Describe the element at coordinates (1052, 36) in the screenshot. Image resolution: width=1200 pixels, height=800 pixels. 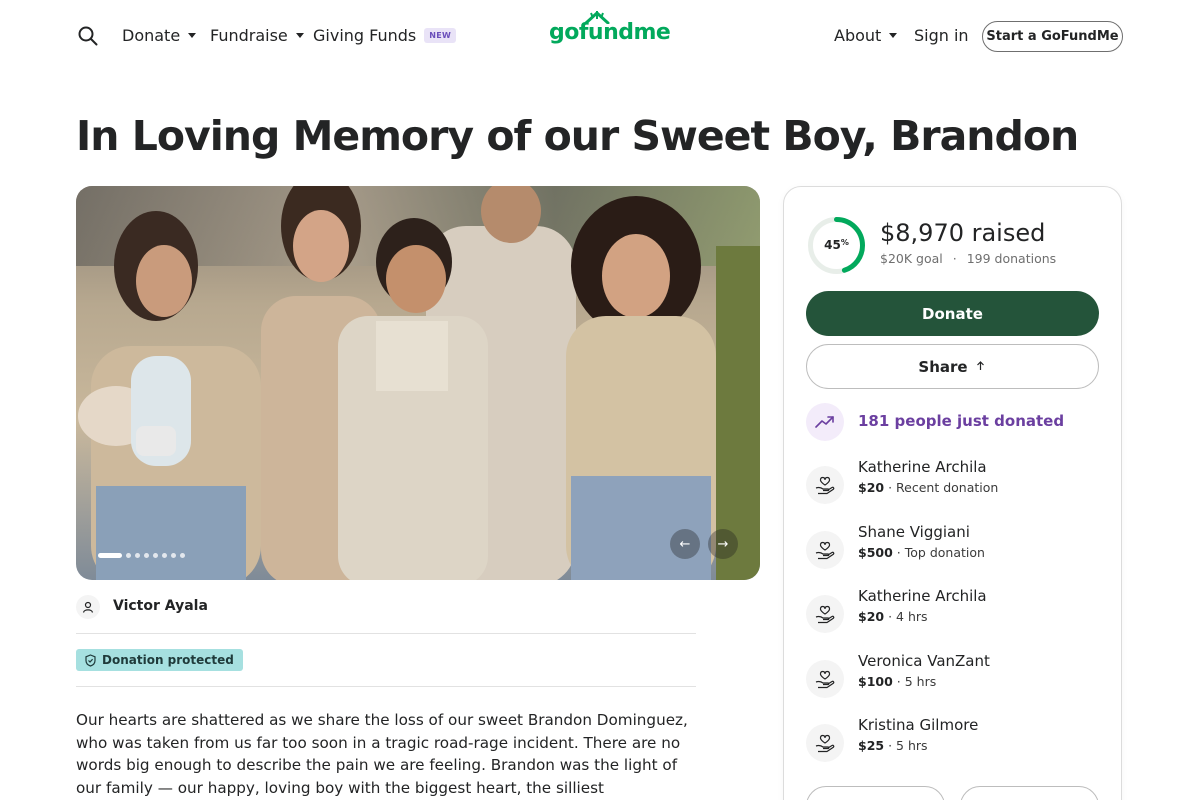
I see `start-gofundme-button: Start a GoFundMe` at that location.